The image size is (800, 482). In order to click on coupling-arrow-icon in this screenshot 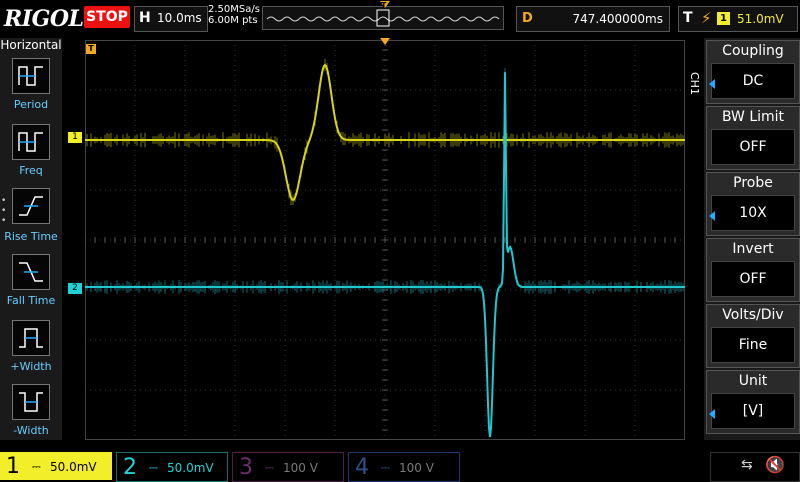, I will do `click(712, 84)`.